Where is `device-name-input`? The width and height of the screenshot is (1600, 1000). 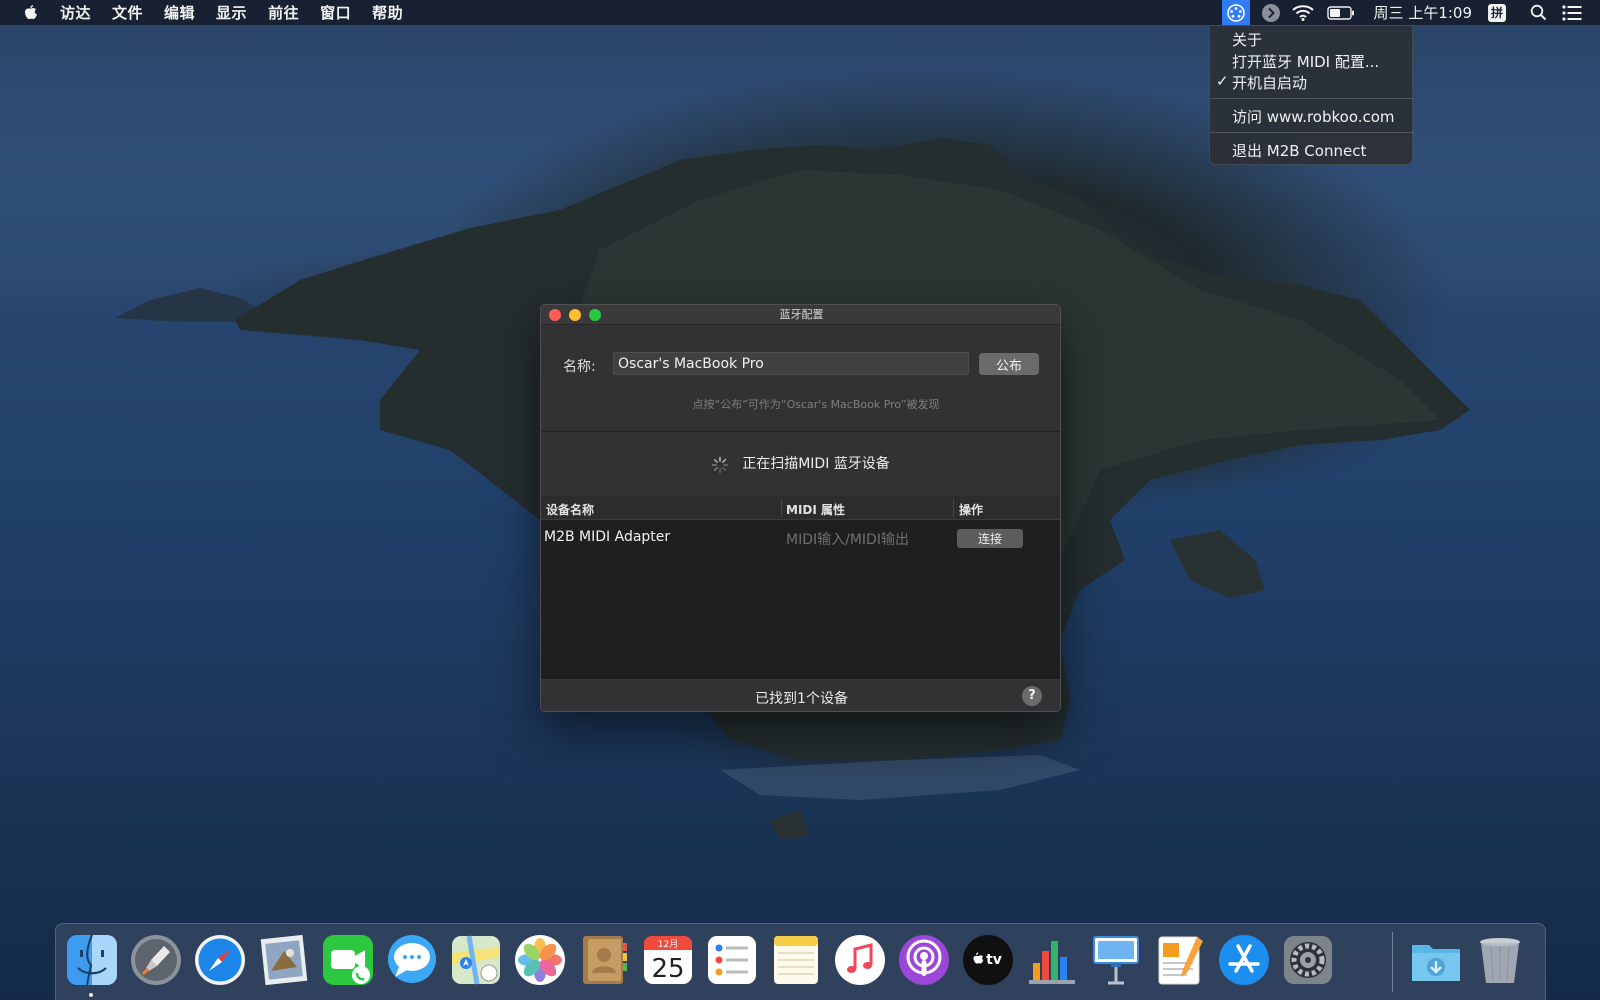 device-name-input is located at coordinates (791, 363).